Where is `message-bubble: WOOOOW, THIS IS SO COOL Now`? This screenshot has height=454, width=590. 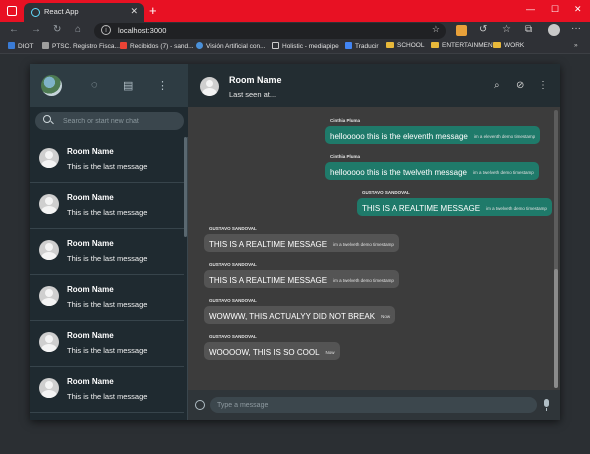 message-bubble: WOOOOW, THIS IS SO COOL Now is located at coordinates (272, 351).